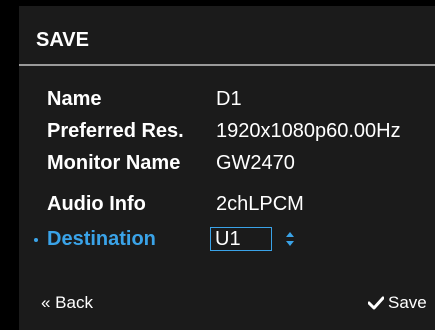  Describe the element at coordinates (96, 204) in the screenshot. I see `audio-info-label: Audio Info` at that location.